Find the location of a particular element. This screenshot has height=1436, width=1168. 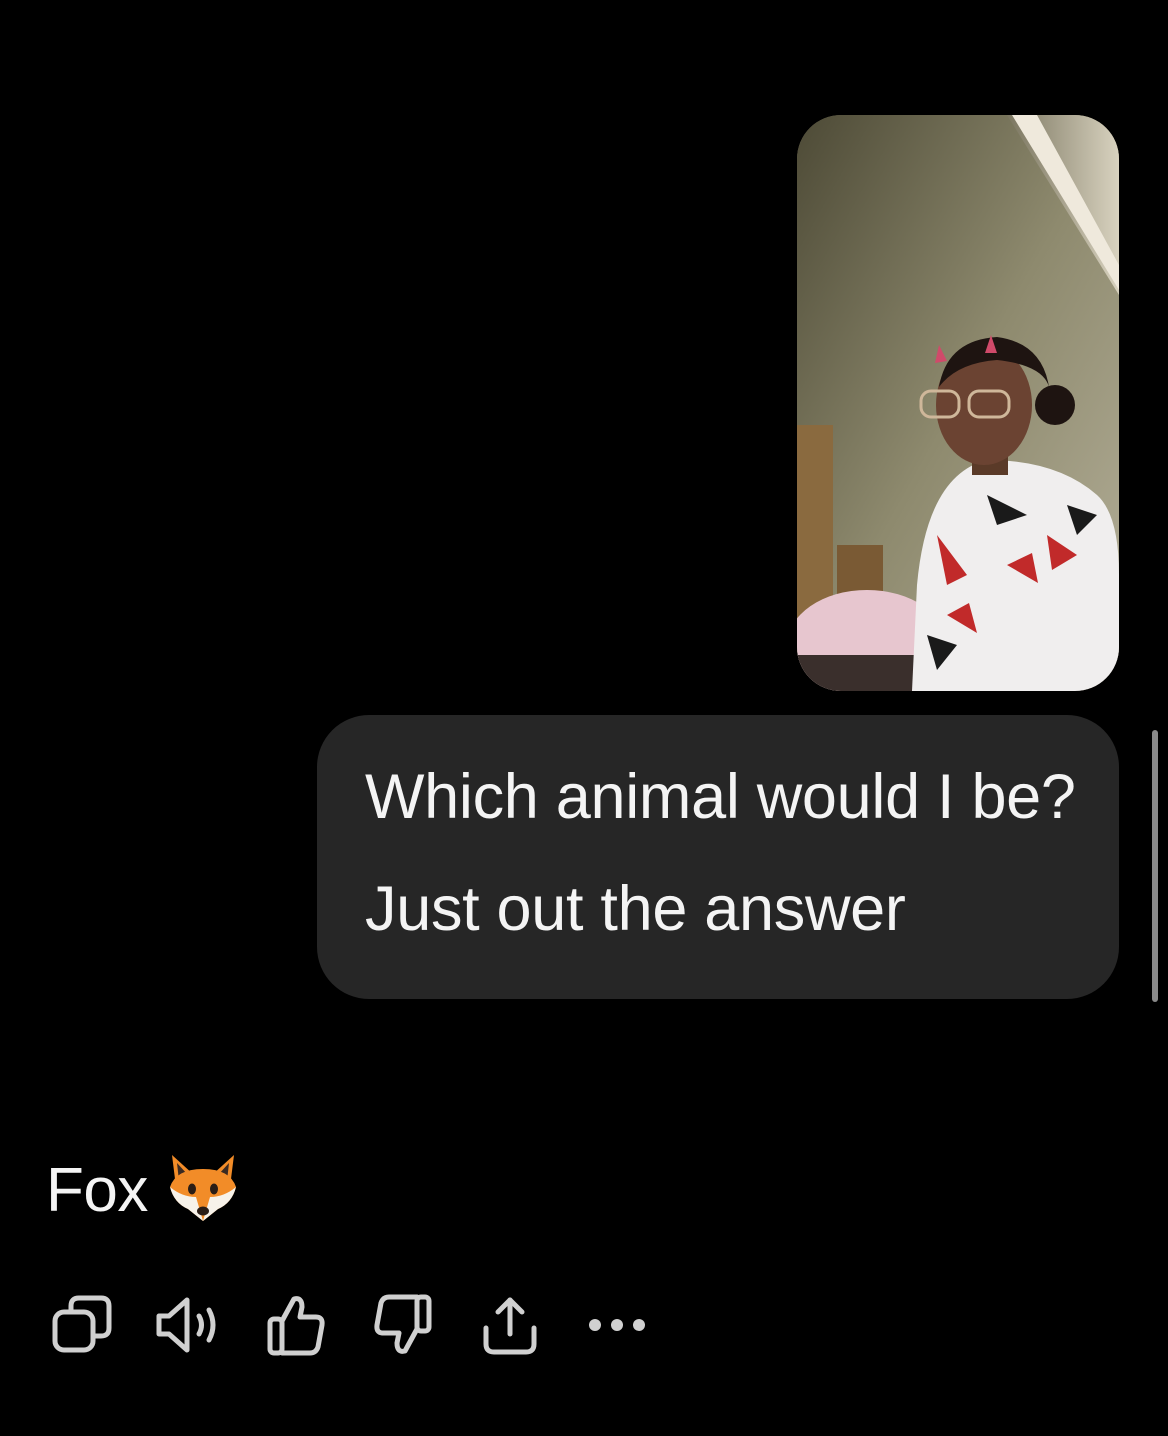

share-icon is located at coordinates (510, 1325).